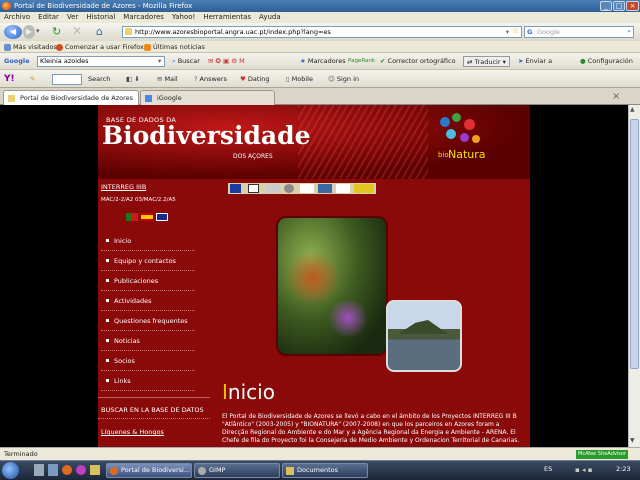 This screenshot has height=480, width=640. Describe the element at coordinates (17, 61) in the screenshot. I see `google-logo: Google` at that location.